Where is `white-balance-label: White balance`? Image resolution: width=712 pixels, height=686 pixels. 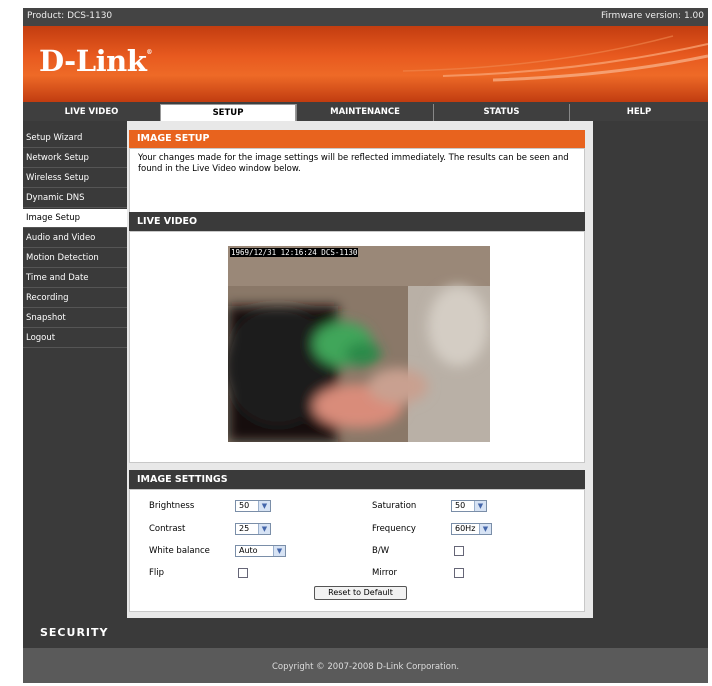 white-balance-label: White balance is located at coordinates (179, 551).